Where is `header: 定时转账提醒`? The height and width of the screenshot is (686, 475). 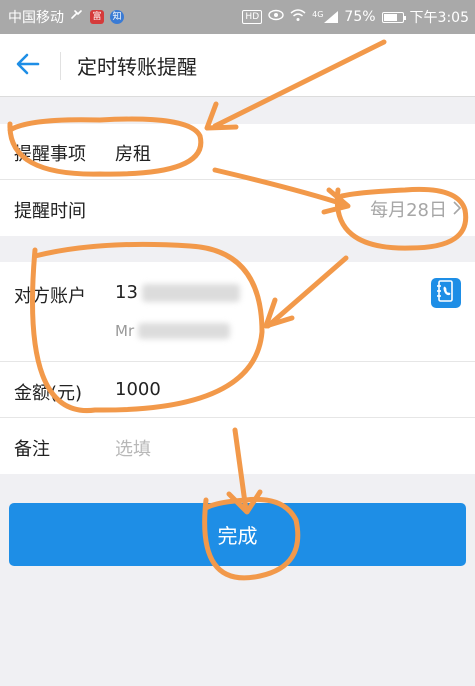 header: 定时转账提醒 is located at coordinates (237, 65).